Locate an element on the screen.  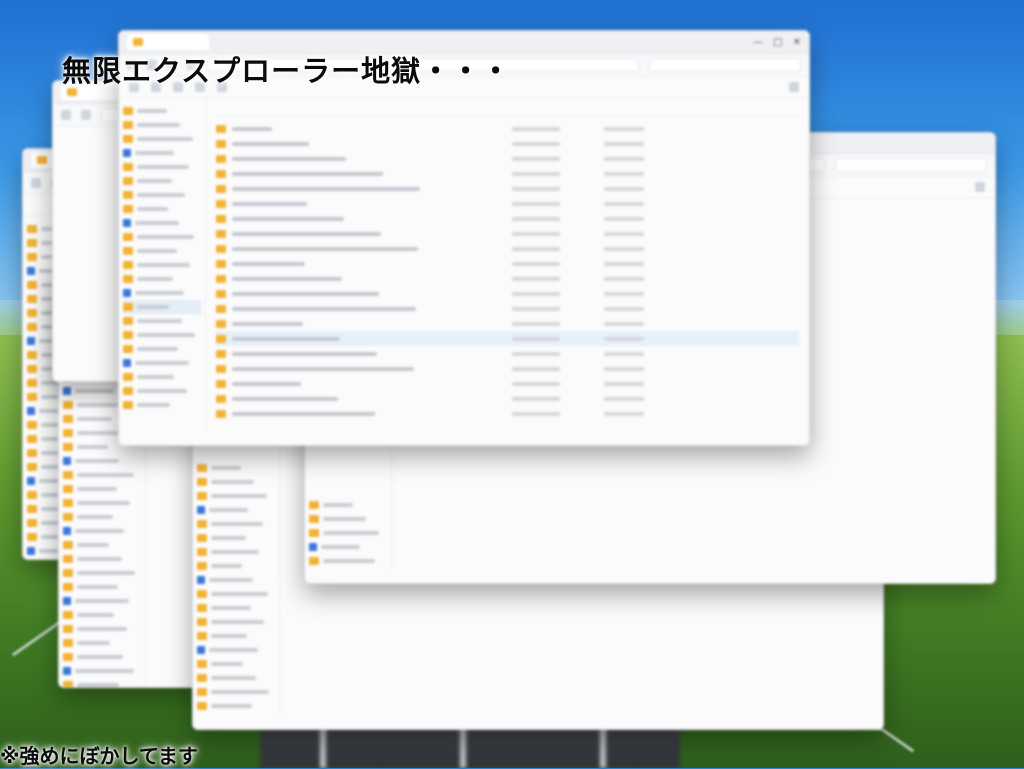
column-header is located at coordinates (507, 109).